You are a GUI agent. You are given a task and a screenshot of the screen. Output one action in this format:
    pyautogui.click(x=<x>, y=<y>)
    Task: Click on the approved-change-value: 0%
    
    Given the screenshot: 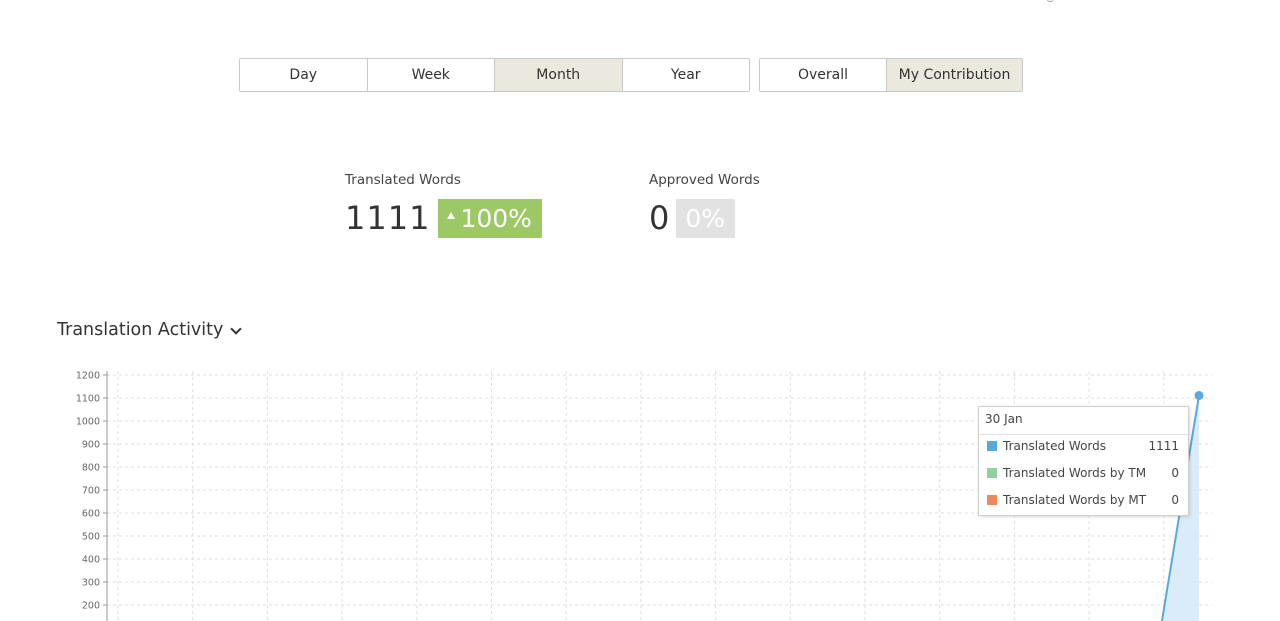 What is the action you would take?
    pyautogui.click(x=705, y=218)
    